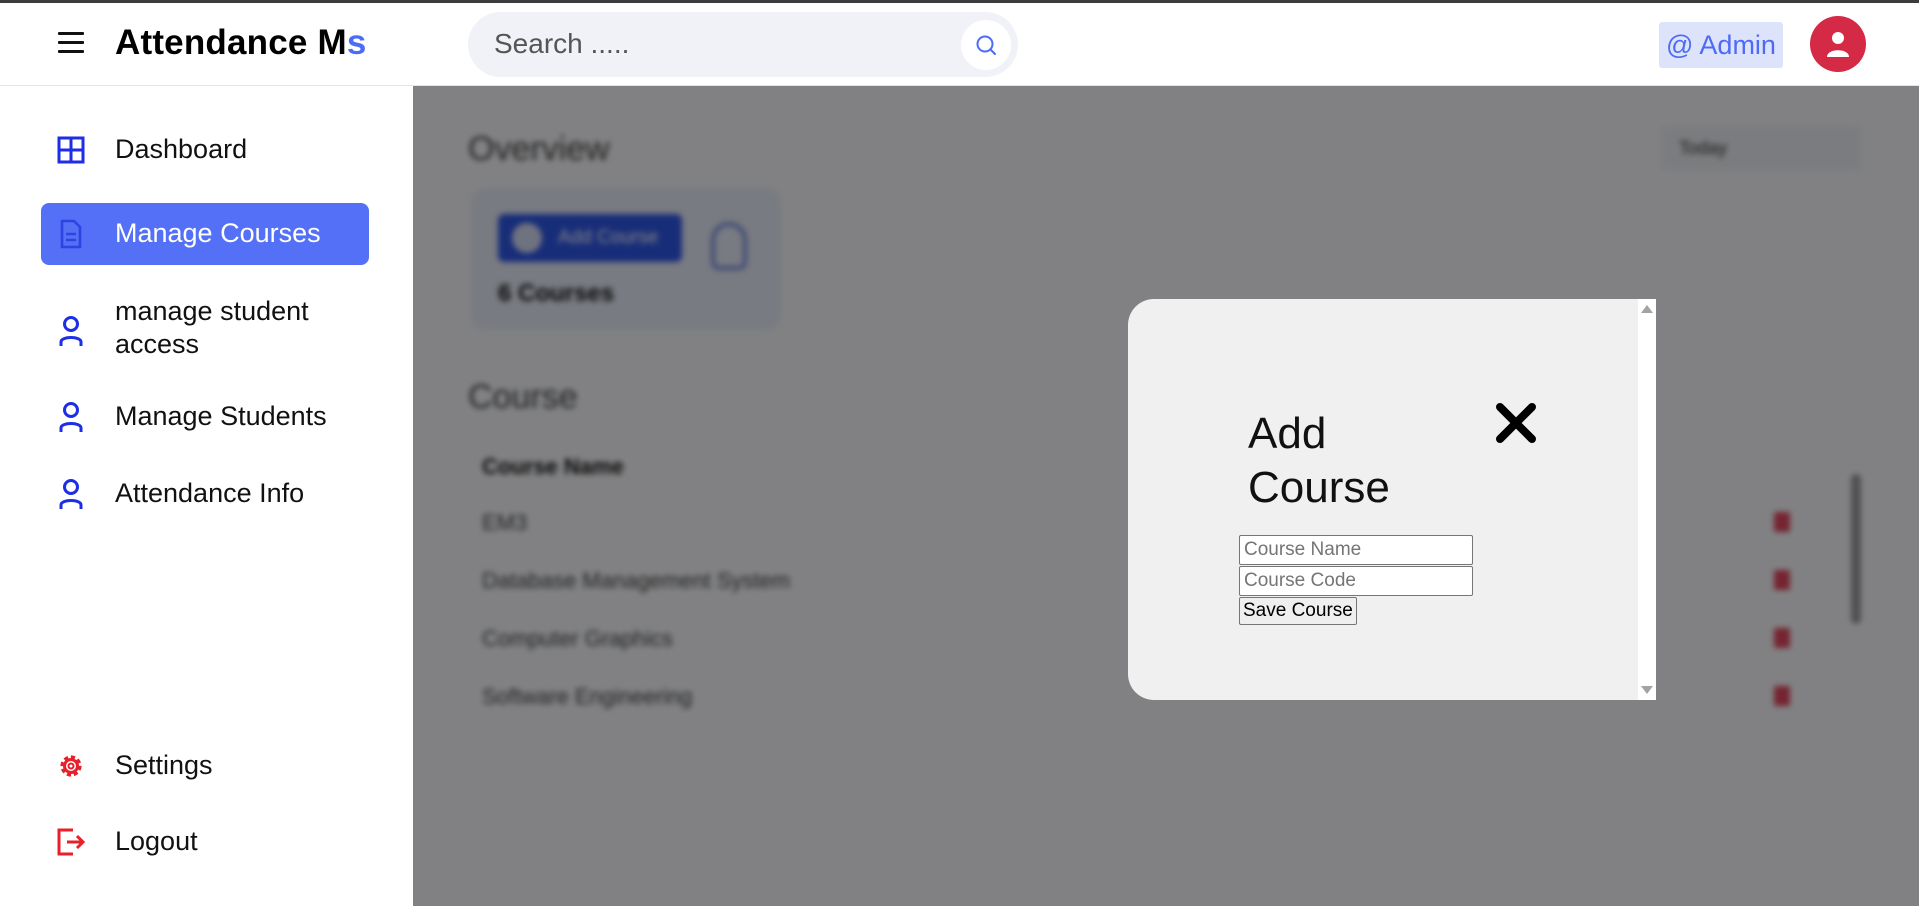  Describe the element at coordinates (714, 44) in the screenshot. I see `search-input` at that location.